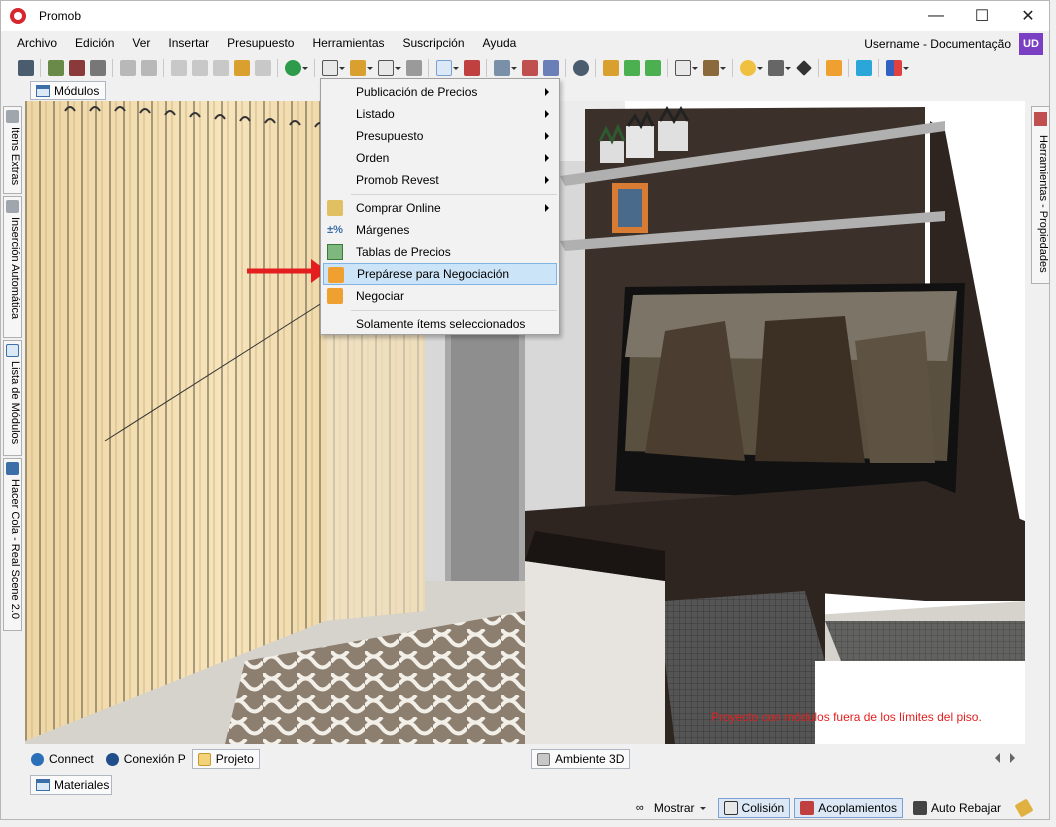 Image resolution: width=1056 pixels, height=827 pixels. Describe the element at coordinates (357, 68) in the screenshot. I see `hierarchy-icon` at that location.